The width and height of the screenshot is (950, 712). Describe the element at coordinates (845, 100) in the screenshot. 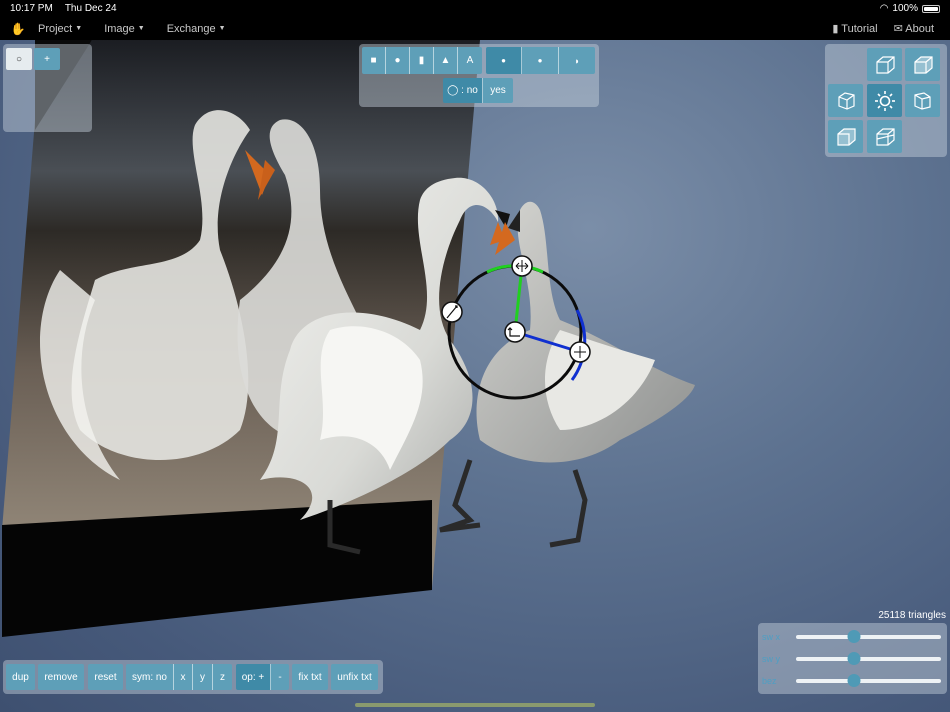

I see `view-left-cube-icon` at that location.